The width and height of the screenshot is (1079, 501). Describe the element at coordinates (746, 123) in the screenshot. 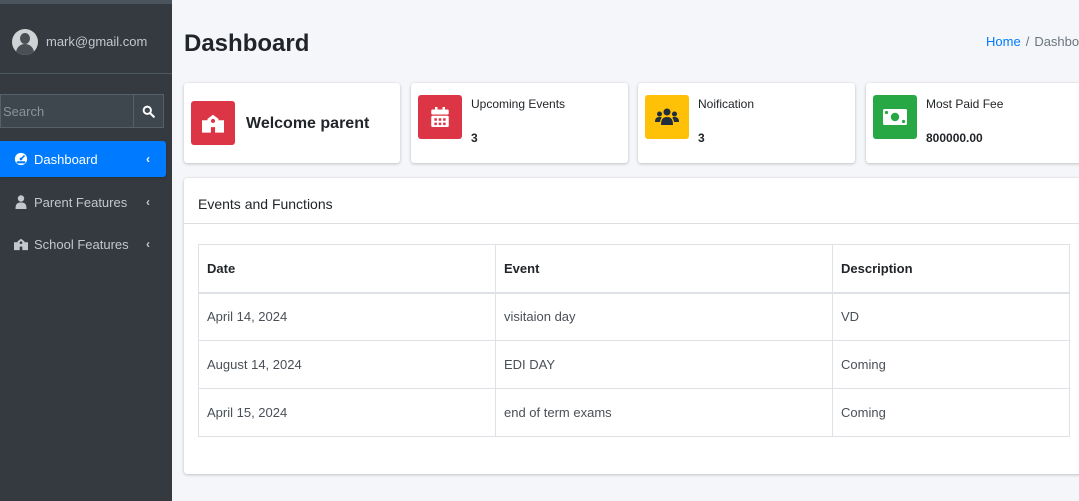

I see `info-box-notification: Noification 3` at that location.